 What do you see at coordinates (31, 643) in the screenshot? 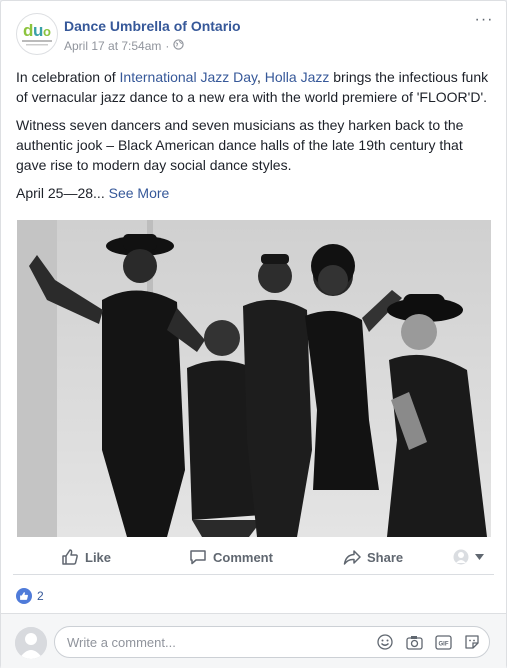
I see `avatar` at bounding box center [31, 643].